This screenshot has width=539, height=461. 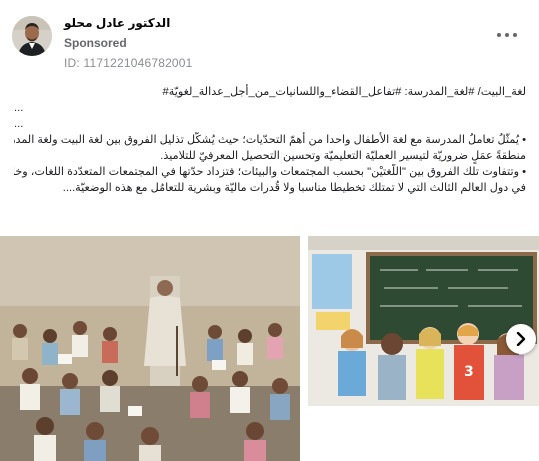 I want to click on chevron-right-icon, so click(x=521, y=339).